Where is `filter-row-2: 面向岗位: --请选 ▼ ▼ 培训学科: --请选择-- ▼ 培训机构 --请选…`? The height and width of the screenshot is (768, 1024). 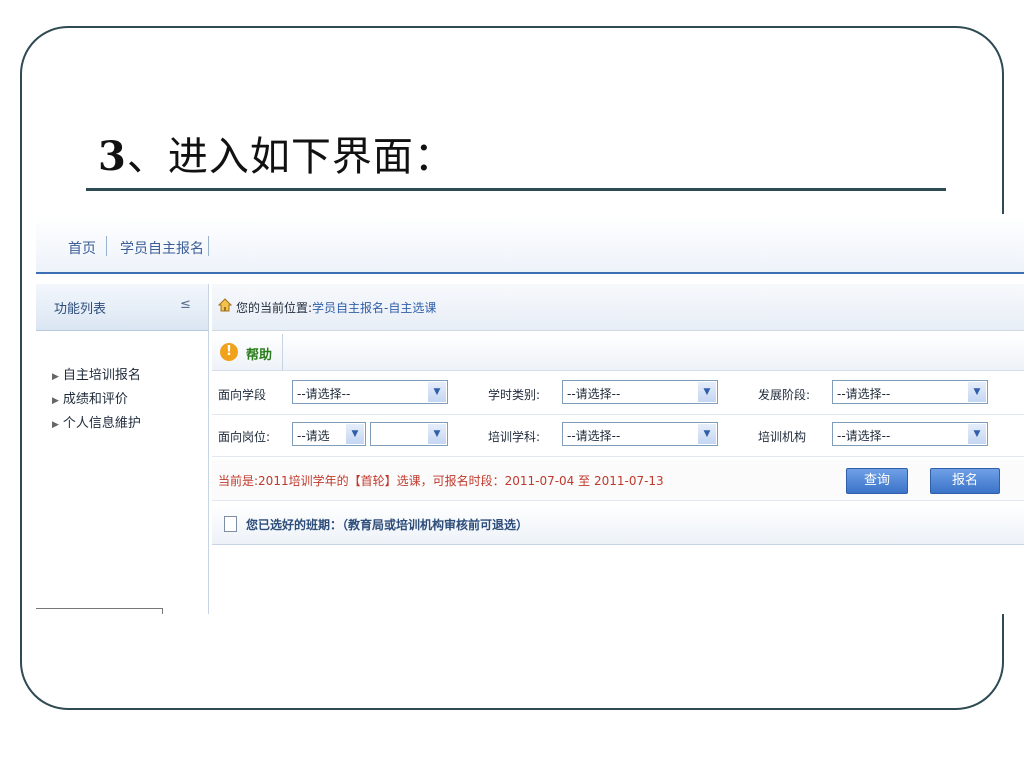
filter-row-2: 面向岗位: --请选 ▼ ▼ 培训学科: --请选择-- ▼ 培训机构 --请选… is located at coordinates (618, 436).